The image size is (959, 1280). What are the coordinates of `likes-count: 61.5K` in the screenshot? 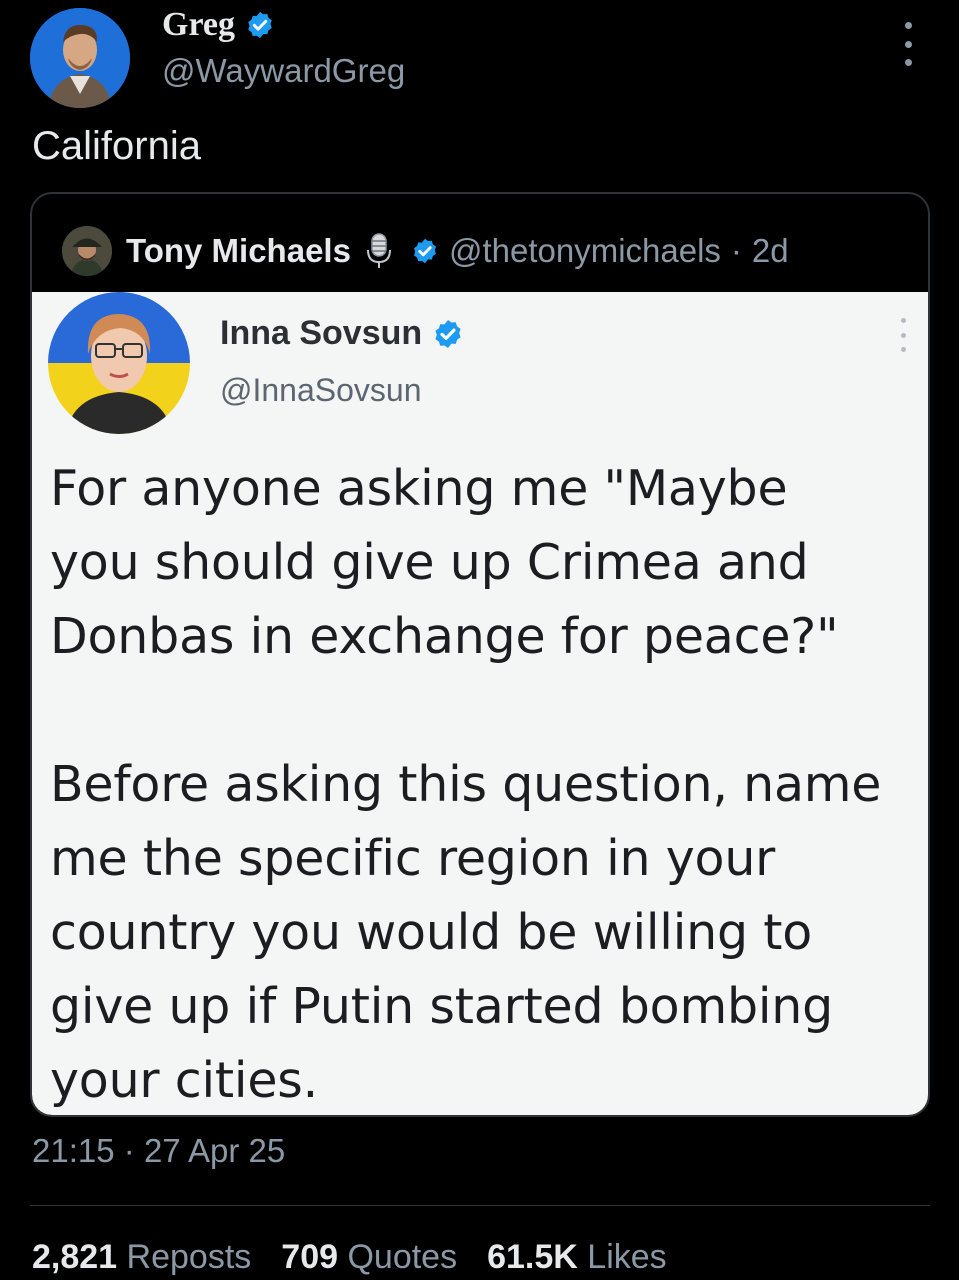 It's located at (532, 1257).